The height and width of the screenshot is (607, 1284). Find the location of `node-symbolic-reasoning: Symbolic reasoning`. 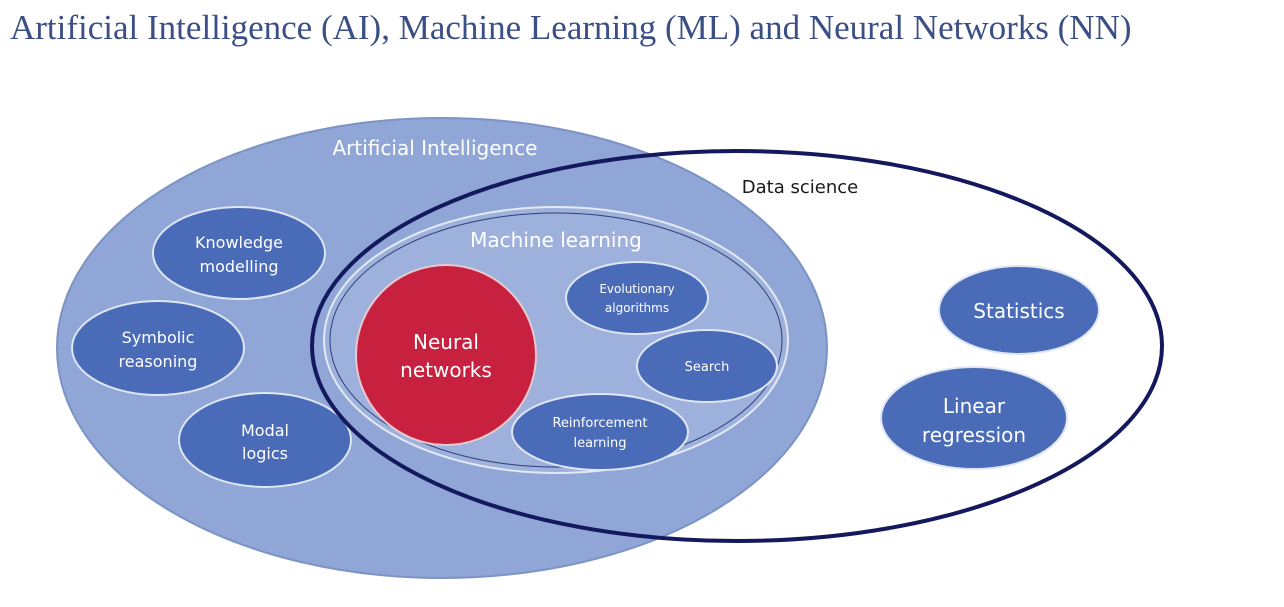

node-symbolic-reasoning: Symbolic reasoning is located at coordinates (158, 348).